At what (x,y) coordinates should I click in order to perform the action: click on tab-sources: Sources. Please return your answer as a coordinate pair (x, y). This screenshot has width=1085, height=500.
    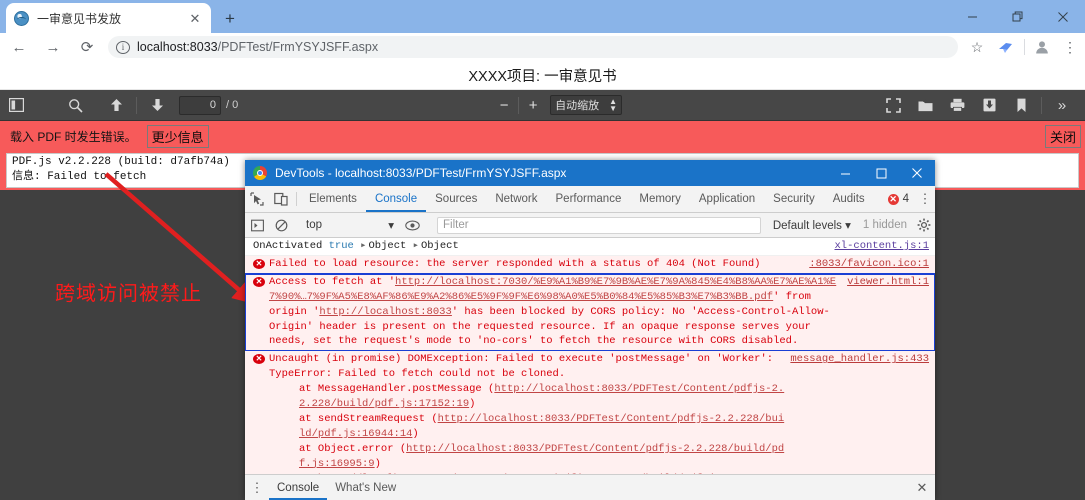
    Looking at the image, I should click on (456, 199).